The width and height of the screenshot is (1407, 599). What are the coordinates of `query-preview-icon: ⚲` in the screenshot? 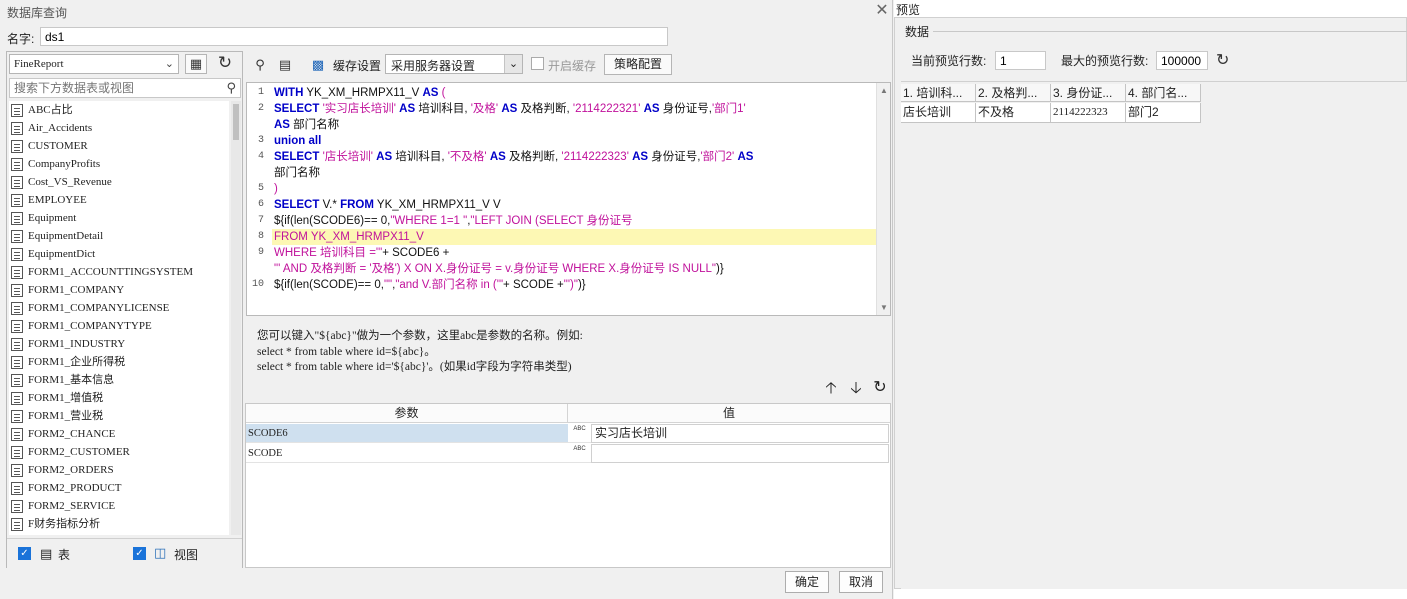 It's located at (260, 65).